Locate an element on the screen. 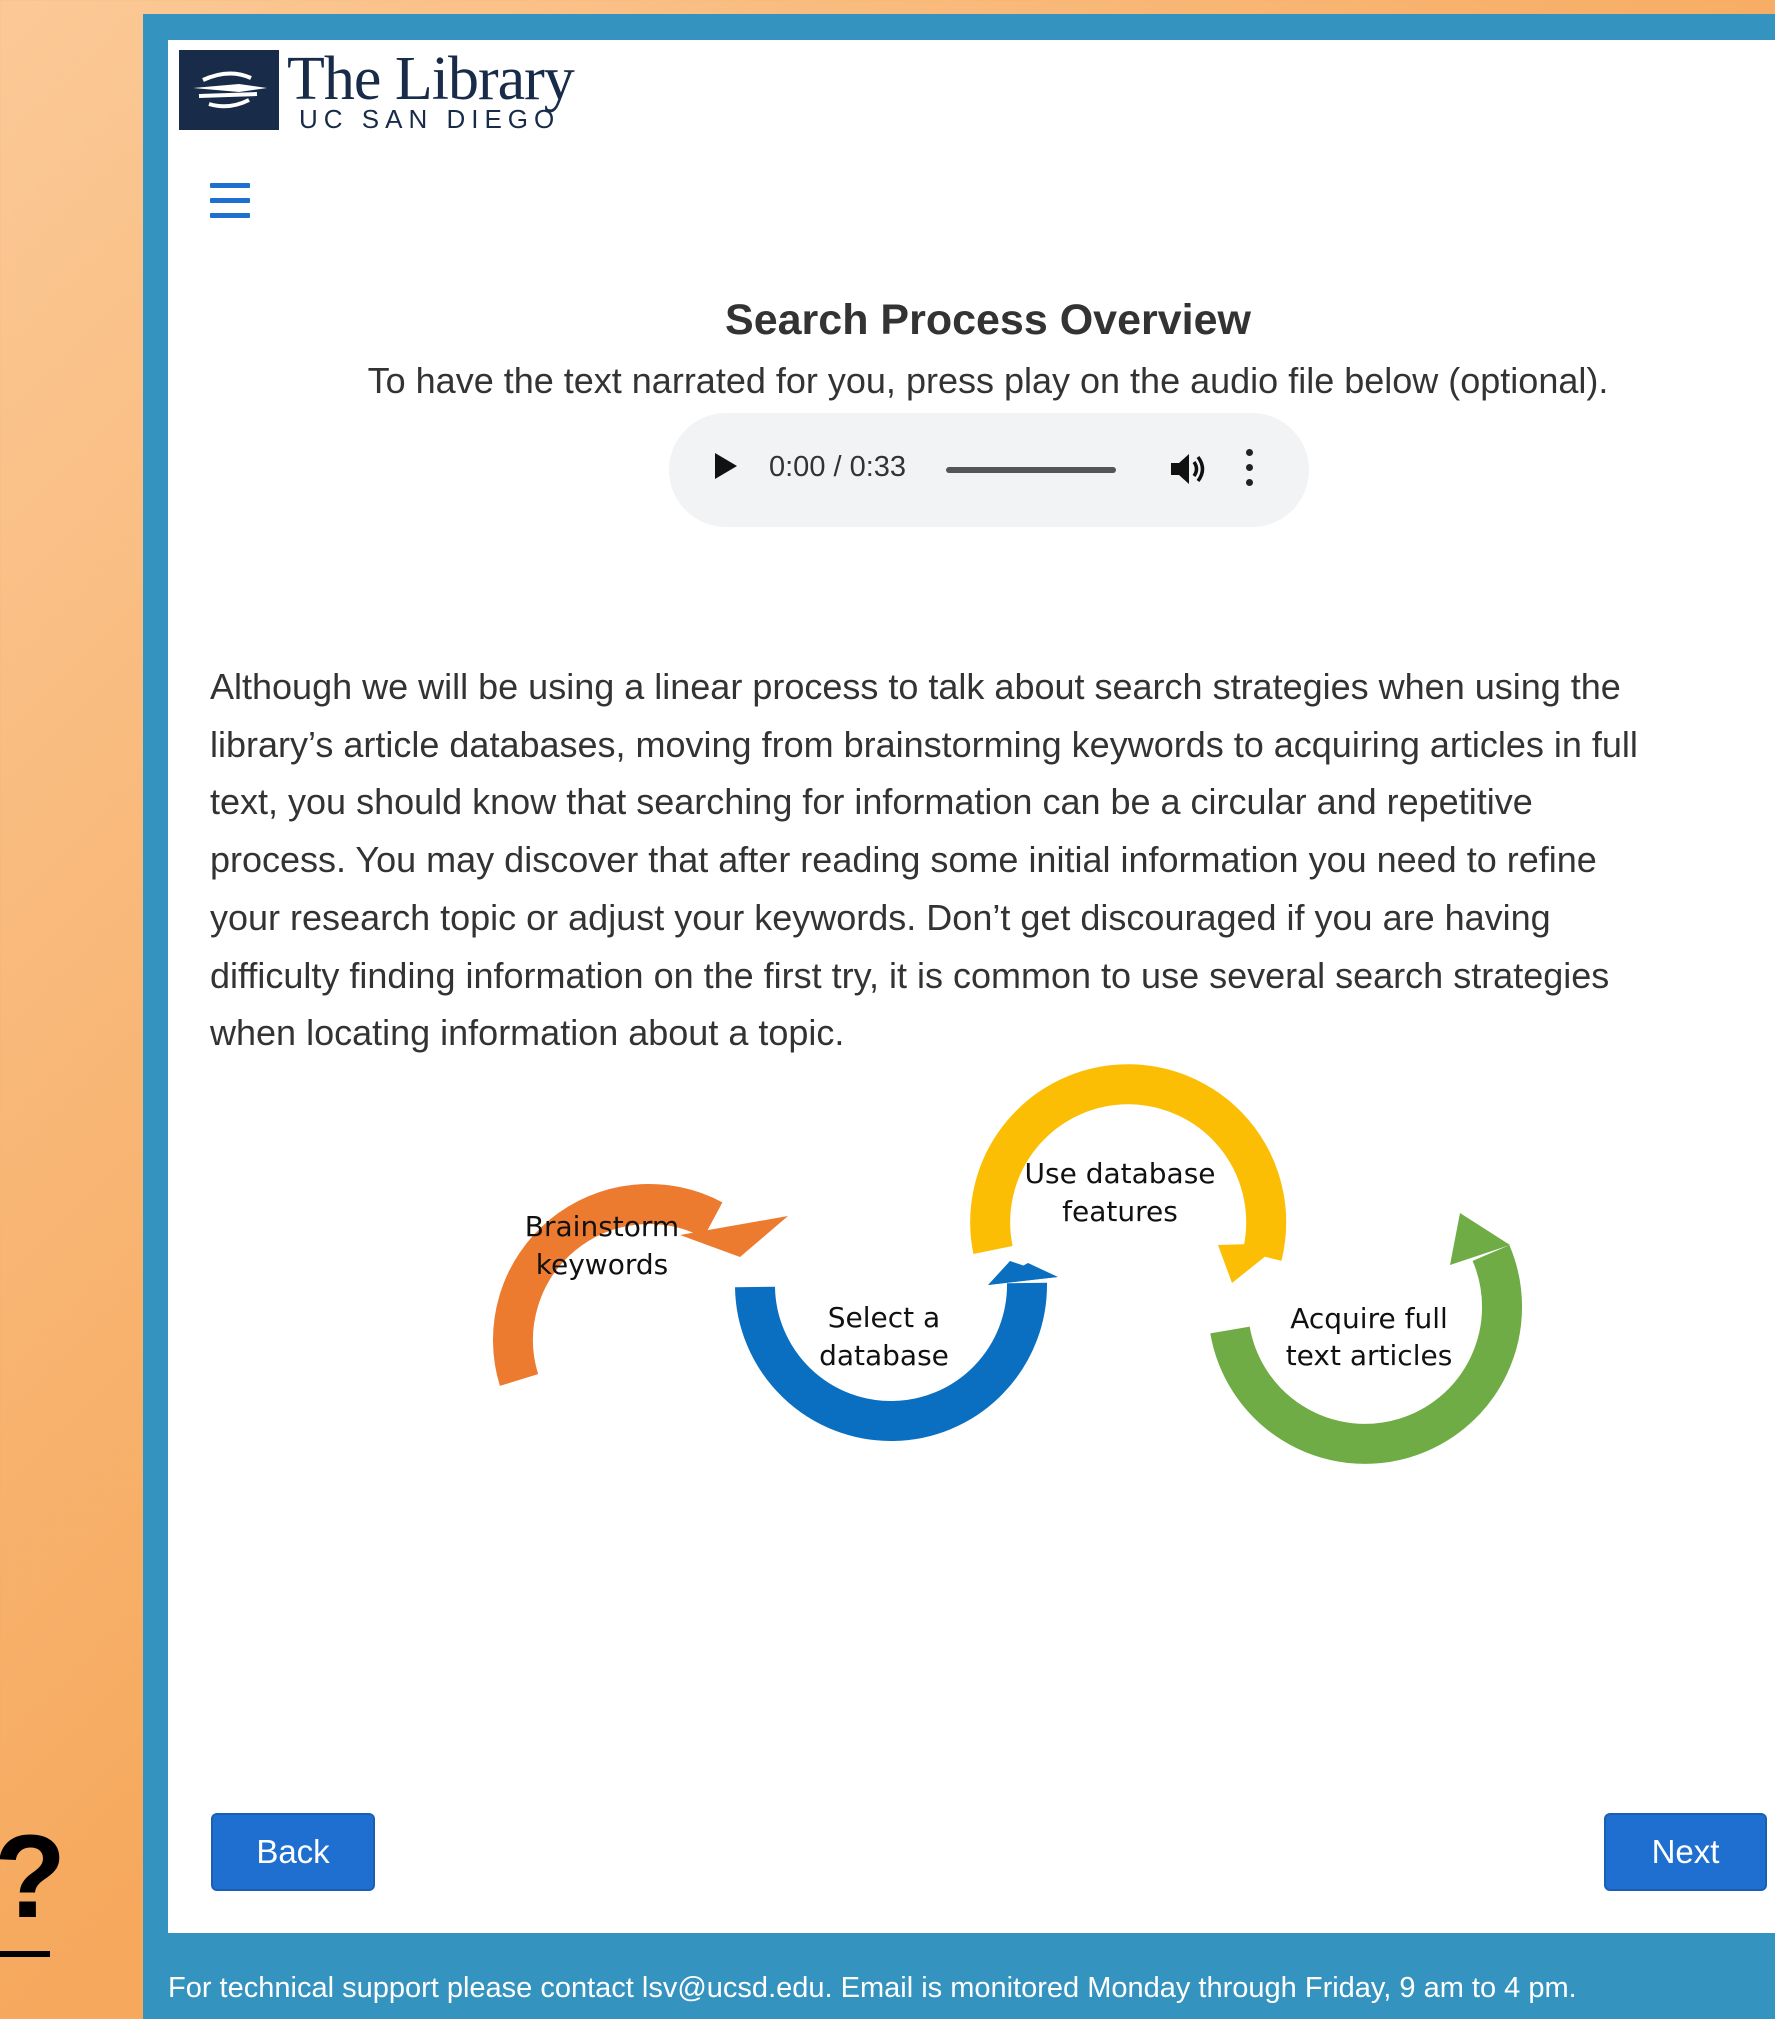 The height and width of the screenshot is (2019, 1775). play-icon is located at coordinates (726, 466).